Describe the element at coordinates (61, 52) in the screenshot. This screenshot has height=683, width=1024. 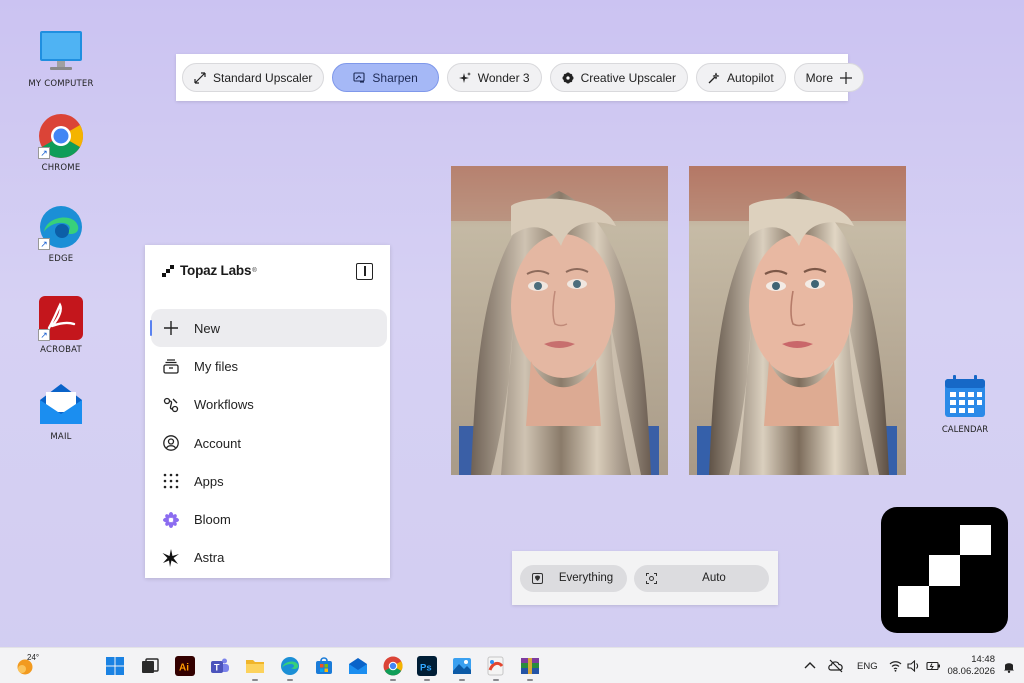
I see `monitor-icon` at that location.